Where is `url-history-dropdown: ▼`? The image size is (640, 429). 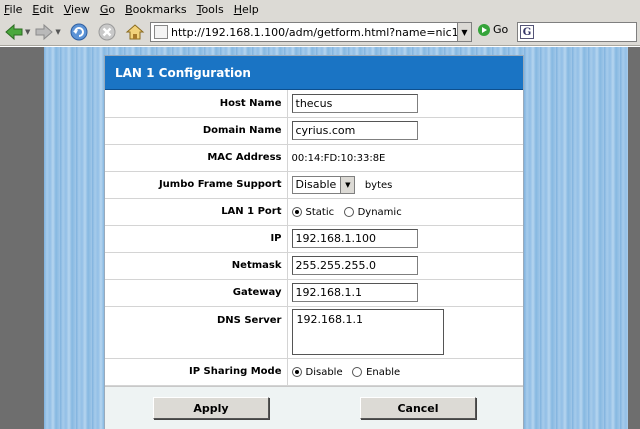
url-history-dropdown: ▼ is located at coordinates (464, 32).